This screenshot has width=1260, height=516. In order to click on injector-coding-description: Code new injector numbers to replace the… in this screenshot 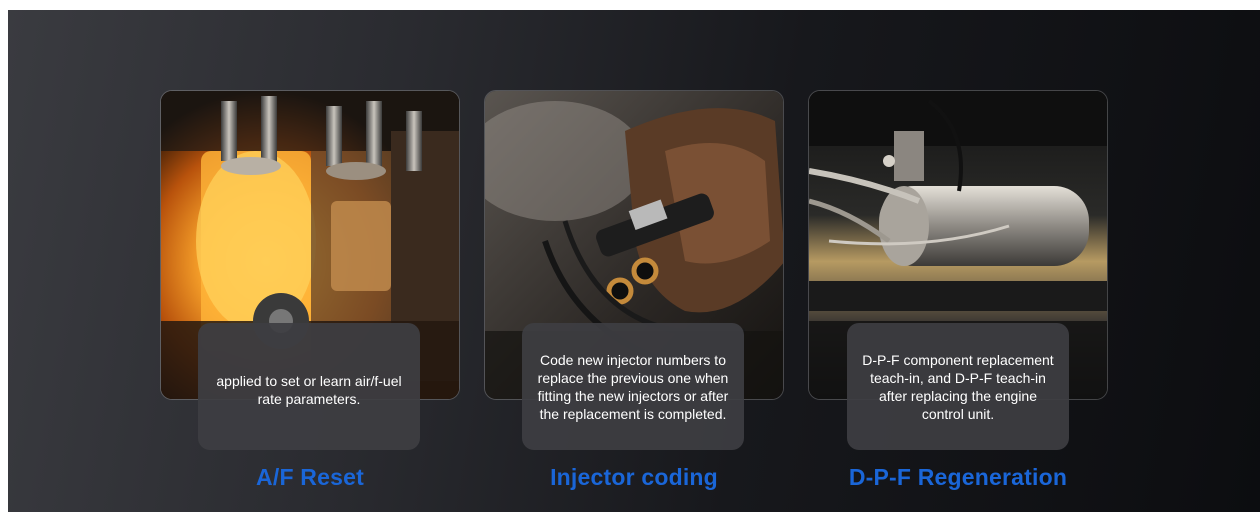, I will do `click(633, 386)`.